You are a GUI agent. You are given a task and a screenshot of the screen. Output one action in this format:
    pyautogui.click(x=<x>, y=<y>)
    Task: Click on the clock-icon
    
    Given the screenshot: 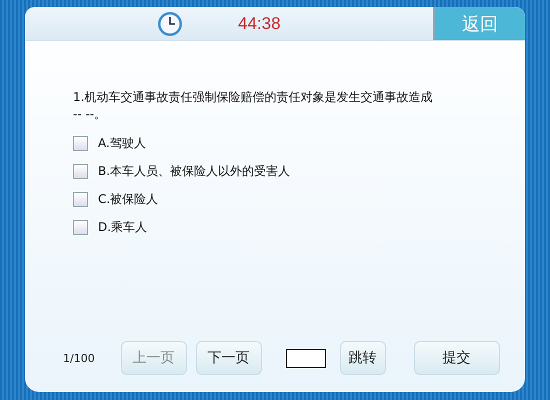 What is the action you would take?
    pyautogui.click(x=170, y=23)
    